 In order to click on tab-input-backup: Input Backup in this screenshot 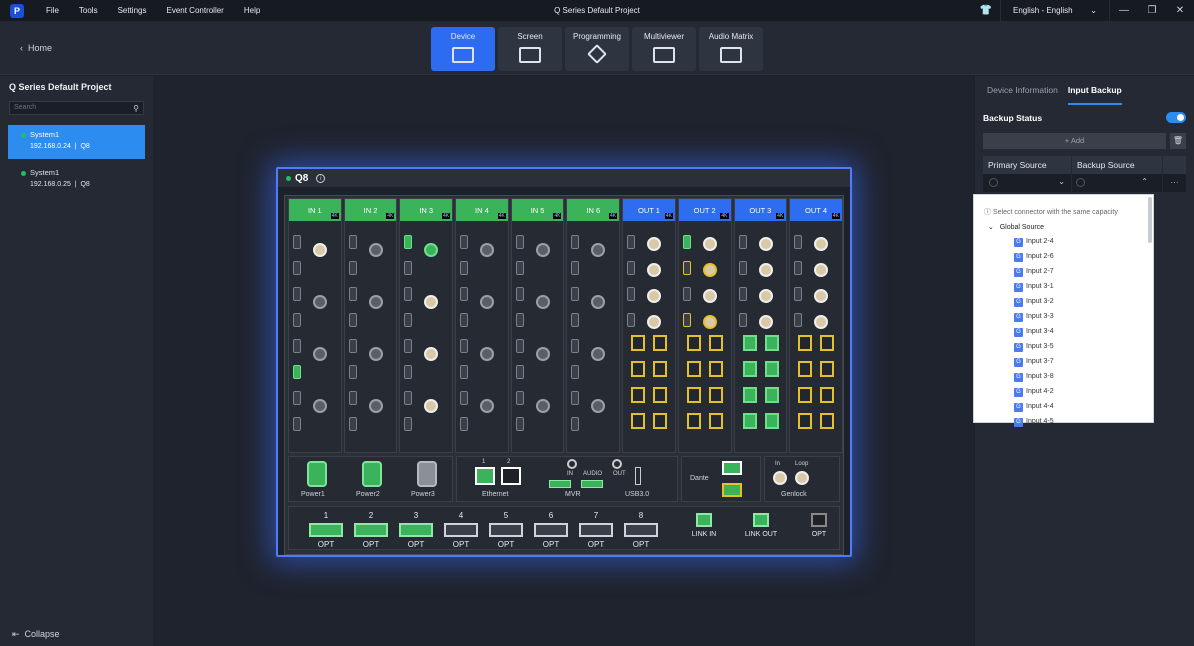, I will do `click(1094, 95)`.